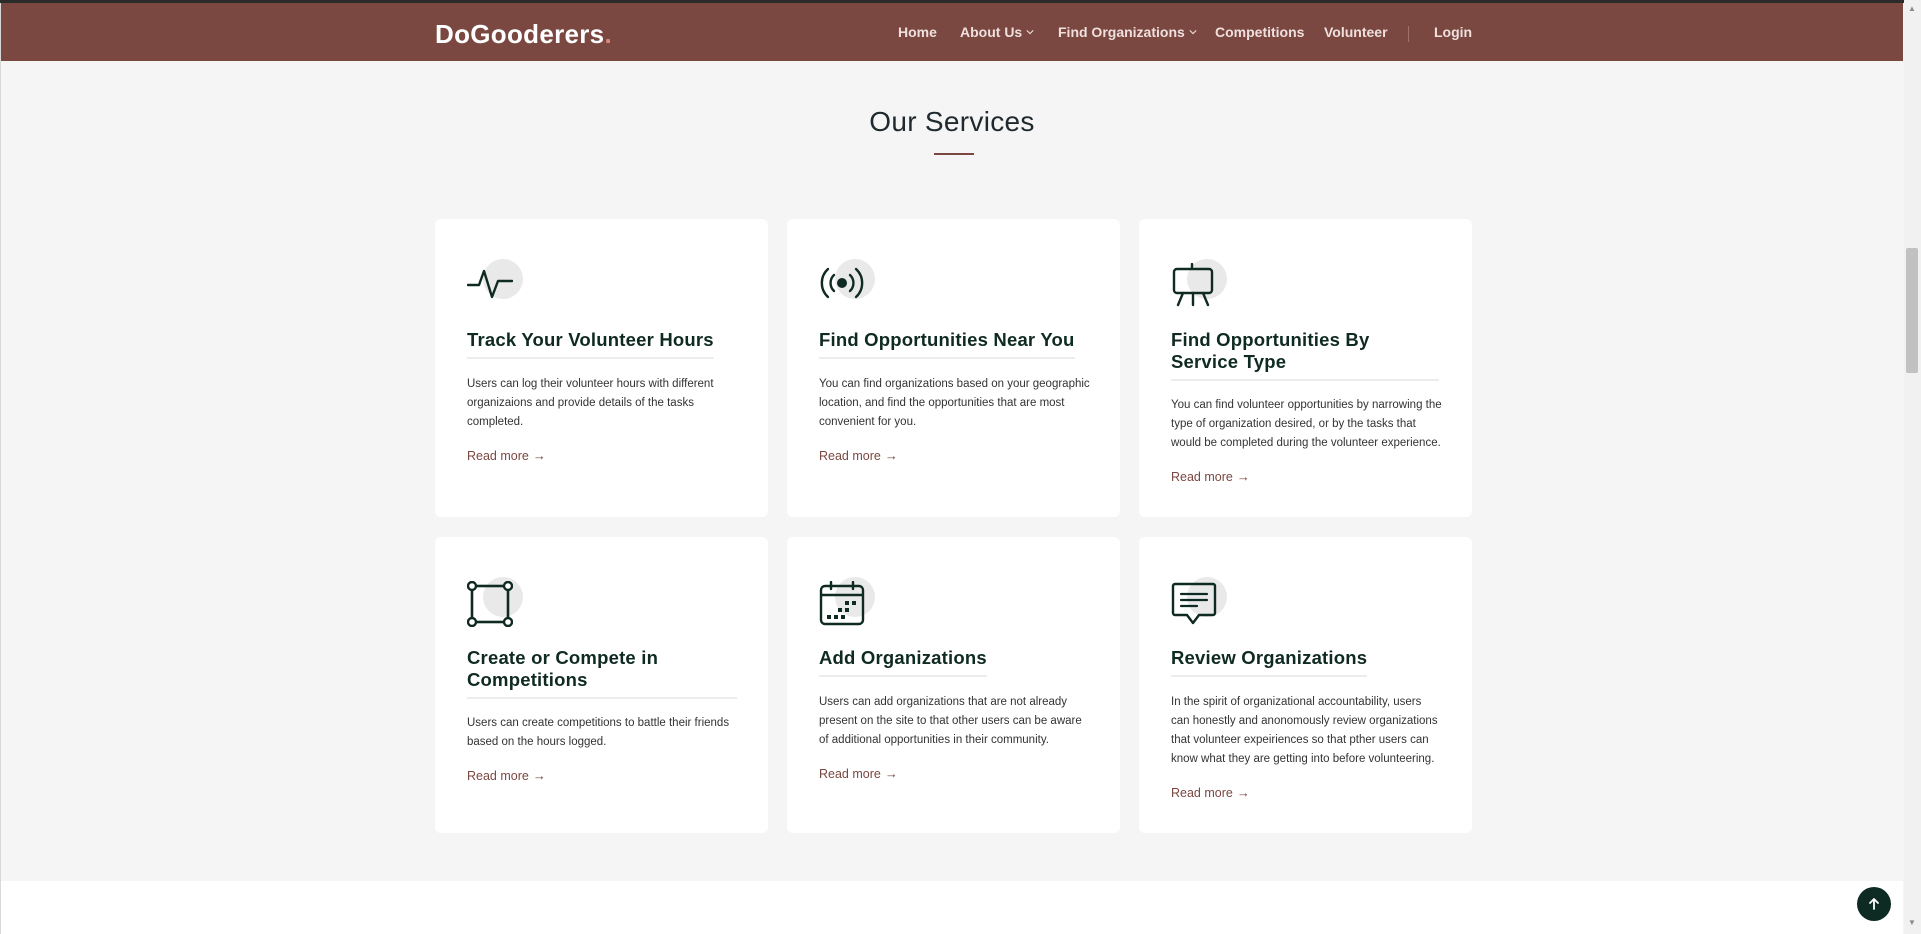 The width and height of the screenshot is (1921, 934). What do you see at coordinates (842, 283) in the screenshot?
I see `broadcast-icon` at bounding box center [842, 283].